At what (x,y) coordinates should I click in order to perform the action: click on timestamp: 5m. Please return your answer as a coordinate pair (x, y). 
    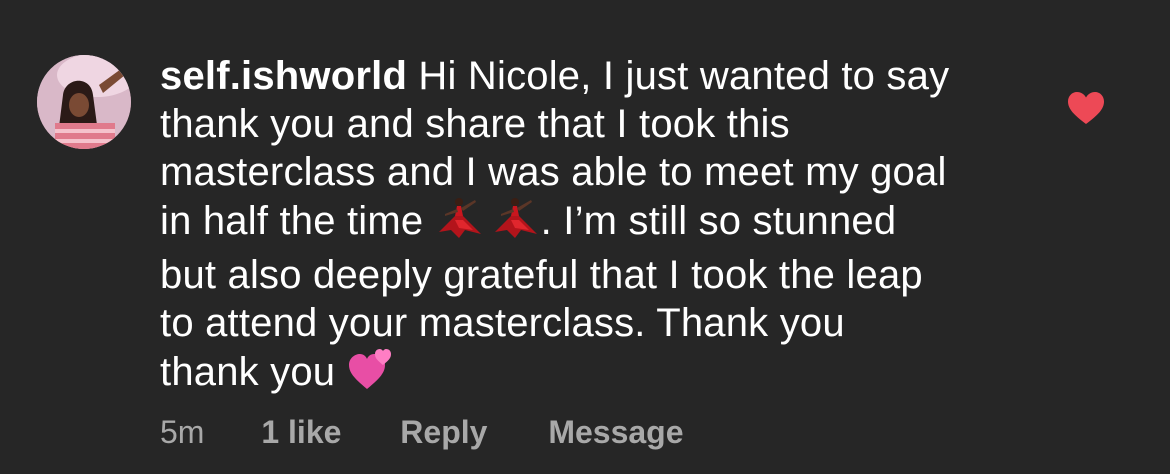
    Looking at the image, I should click on (182, 432).